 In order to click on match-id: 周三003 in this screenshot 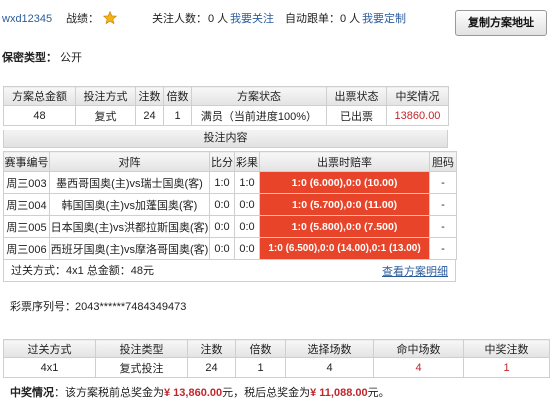, I will do `click(26, 182)`.